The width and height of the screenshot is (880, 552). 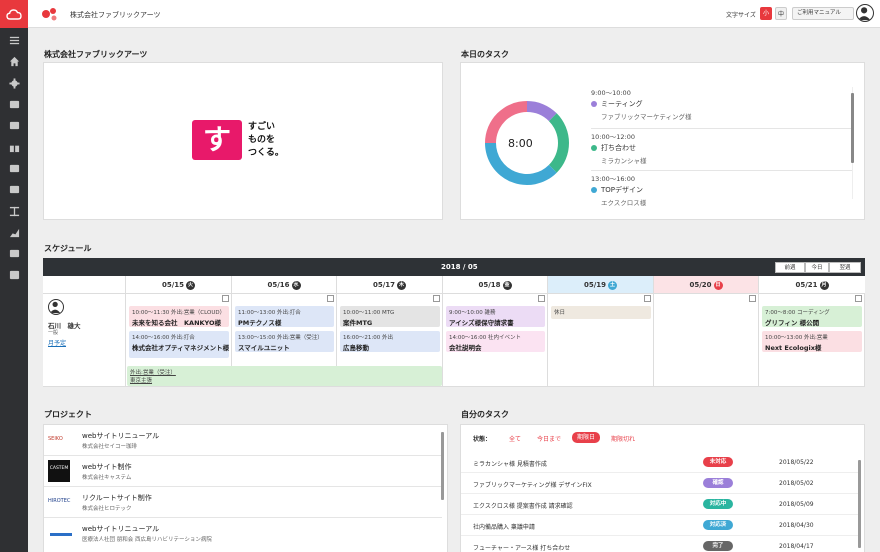 What do you see at coordinates (706, 285) in the screenshot?
I see `day-header: 05/20 日` at bounding box center [706, 285].